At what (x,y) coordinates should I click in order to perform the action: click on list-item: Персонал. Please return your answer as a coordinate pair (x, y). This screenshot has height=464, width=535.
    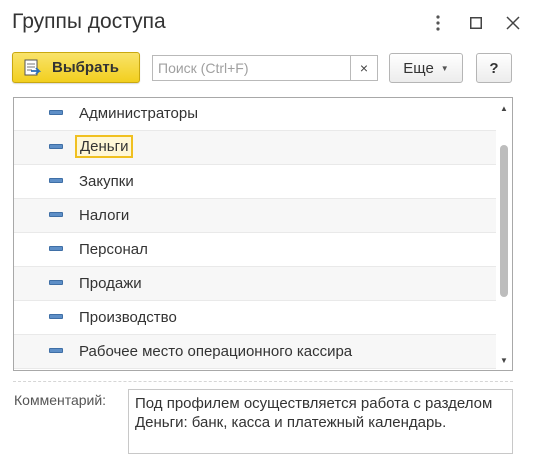
    Looking at the image, I should click on (255, 250).